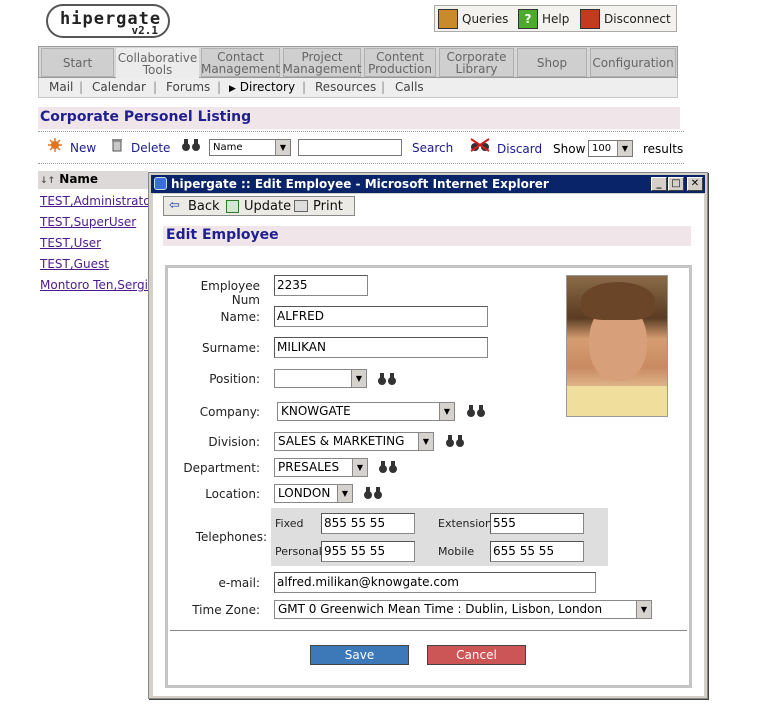 Image resolution: width=768 pixels, height=704 pixels. I want to click on tab-label-line1: Project, so click(322, 56).